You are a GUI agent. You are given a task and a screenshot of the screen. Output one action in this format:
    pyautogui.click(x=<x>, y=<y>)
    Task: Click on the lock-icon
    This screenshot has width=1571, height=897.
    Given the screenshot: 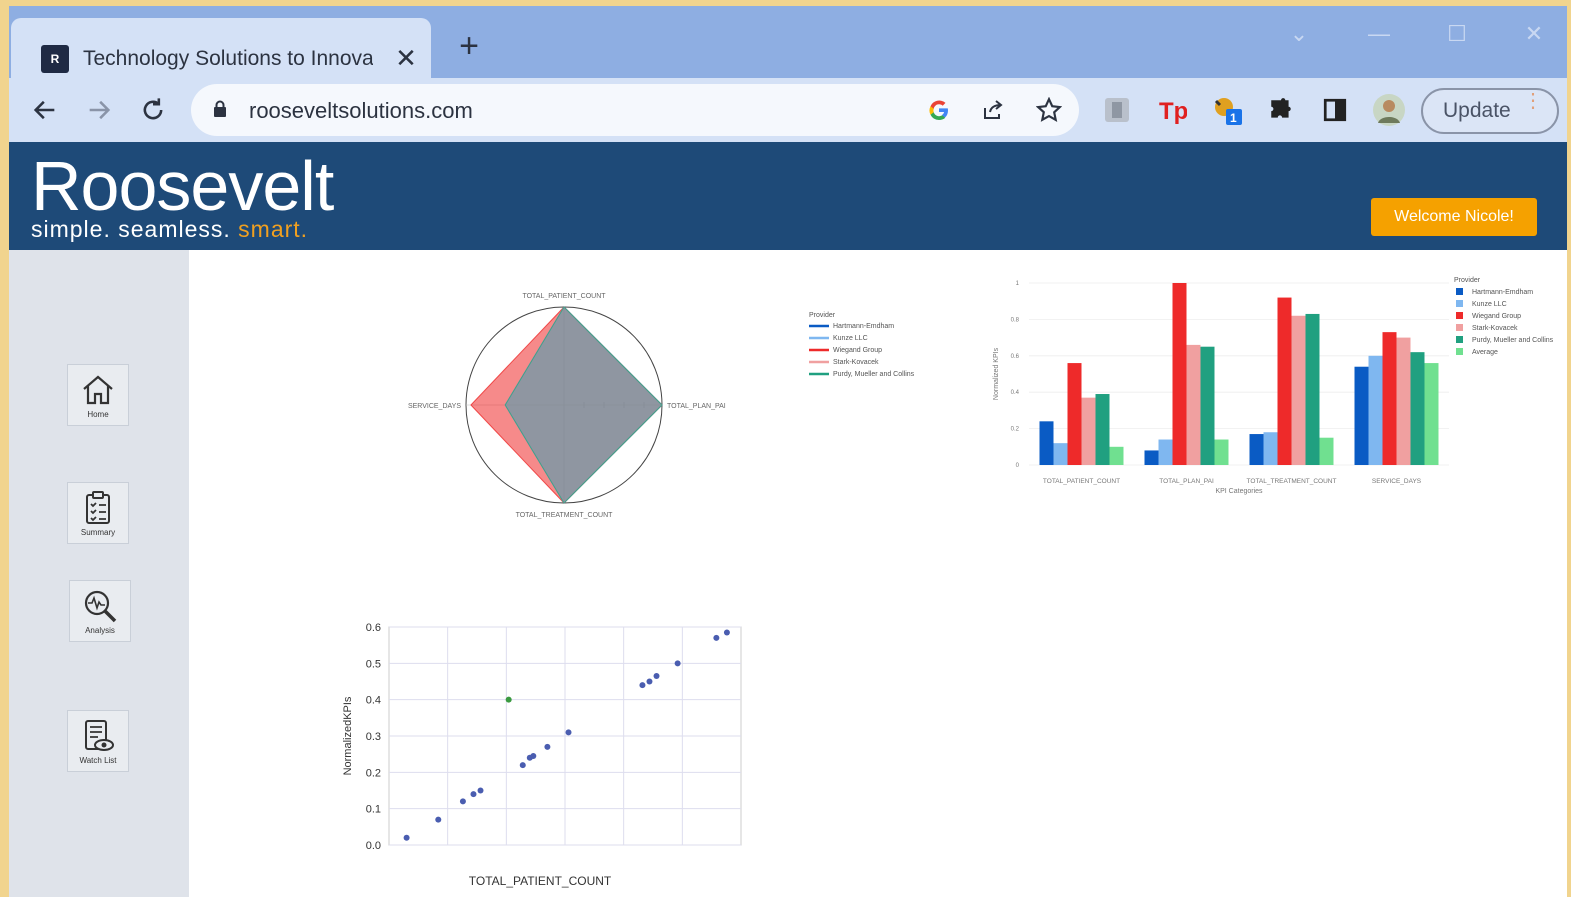 What is the action you would take?
    pyautogui.click(x=220, y=108)
    